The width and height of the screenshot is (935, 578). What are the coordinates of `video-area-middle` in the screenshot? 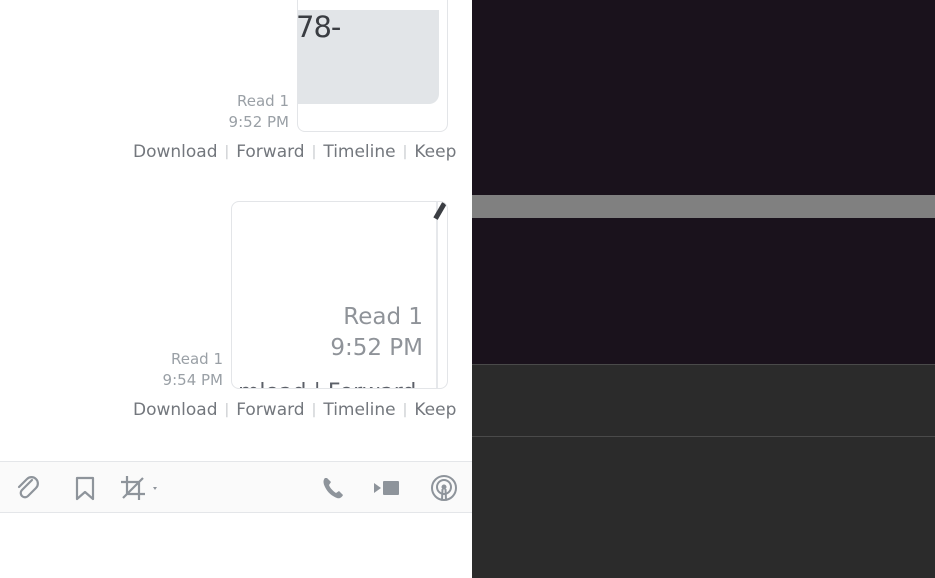 It's located at (703, 291).